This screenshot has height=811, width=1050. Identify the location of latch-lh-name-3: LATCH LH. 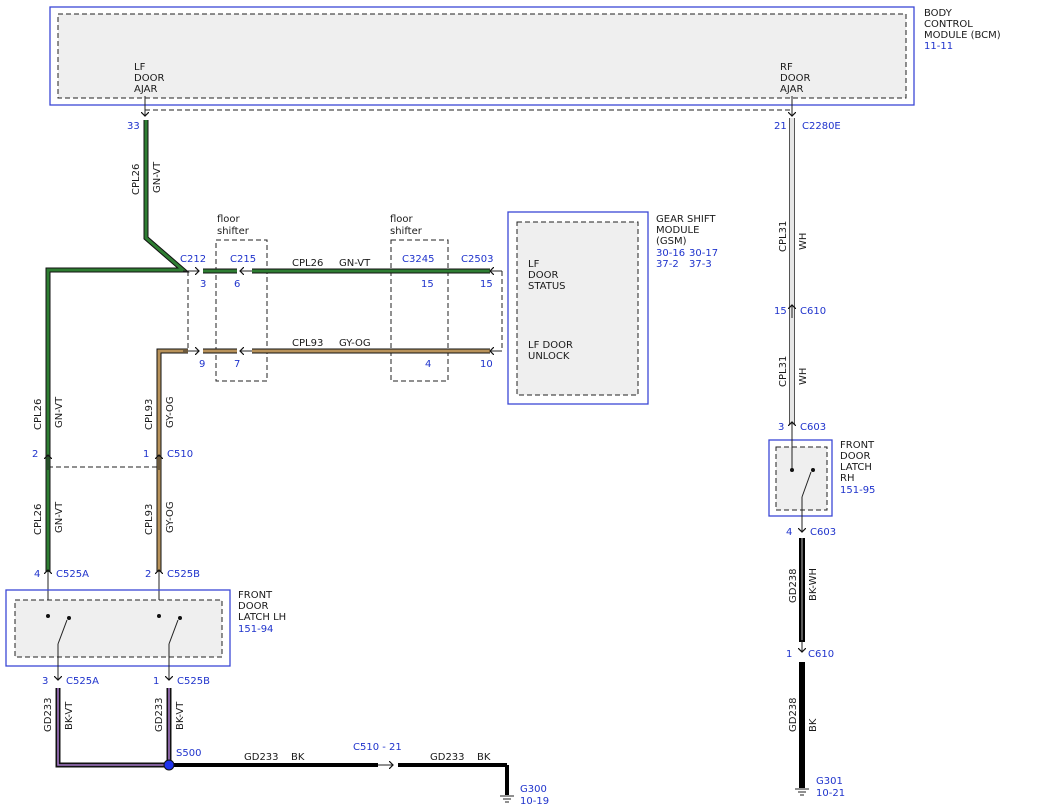
(262, 617).